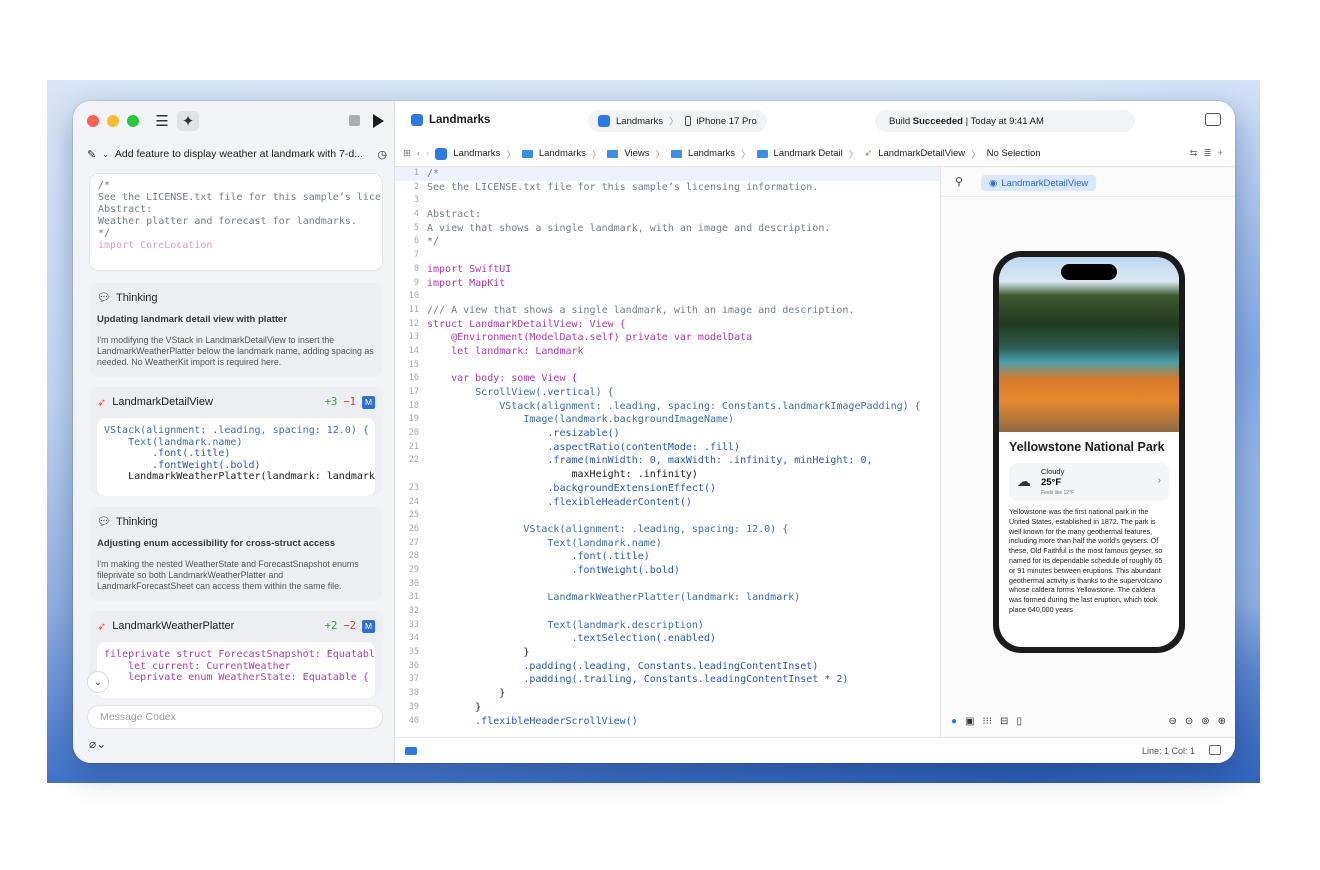 This screenshot has width=1320, height=870. Describe the element at coordinates (667, 639) in the screenshot. I see `code-line: 34 .textSelection(.enabled)` at that location.